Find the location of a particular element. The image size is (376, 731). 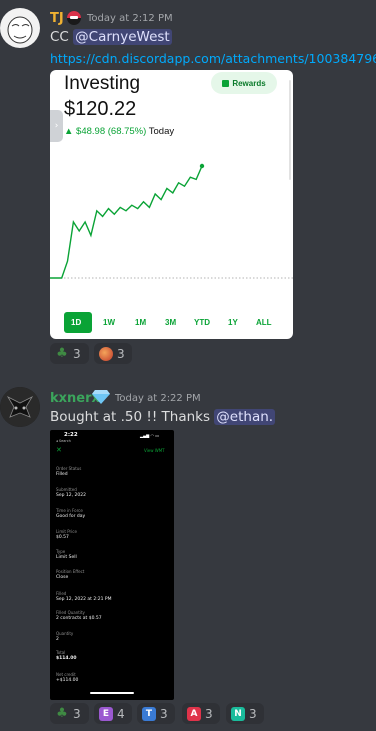

letter-e-emoji-icon: E is located at coordinates (106, 713).